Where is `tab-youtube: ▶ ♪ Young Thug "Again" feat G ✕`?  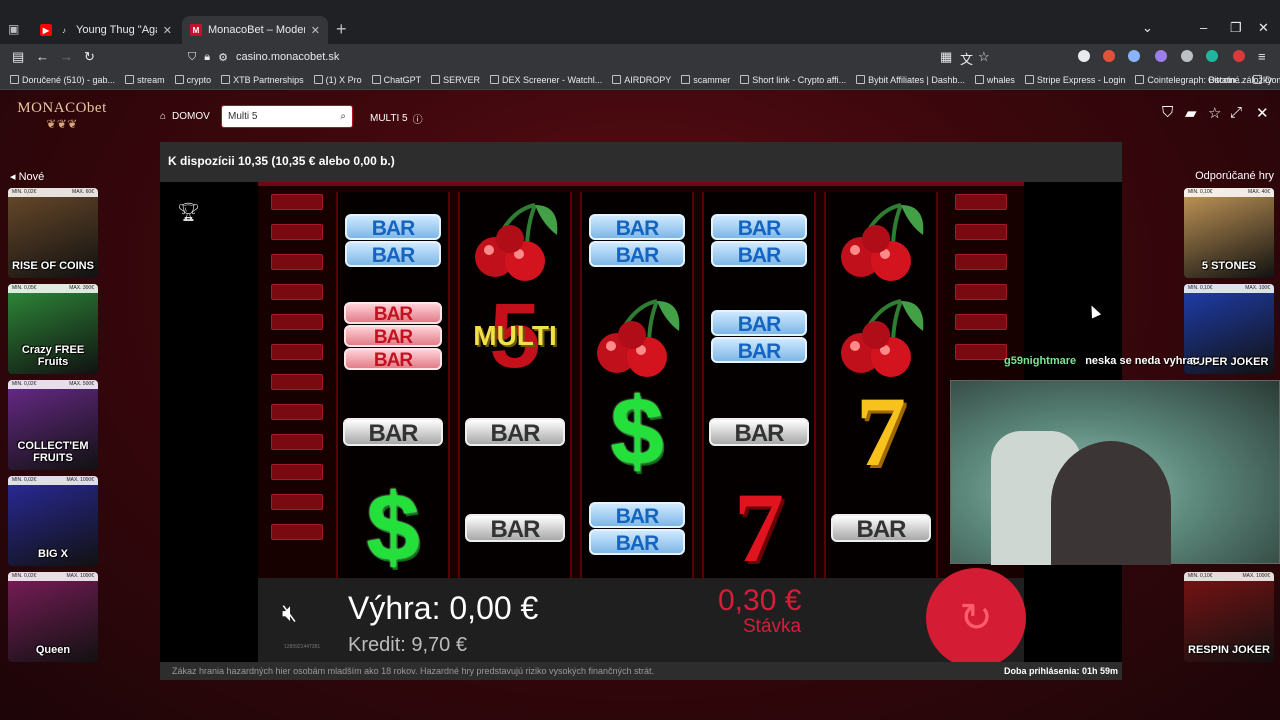
tab-youtube: ▶ ♪ Young Thug "Again" feat G ✕ is located at coordinates (106, 30).